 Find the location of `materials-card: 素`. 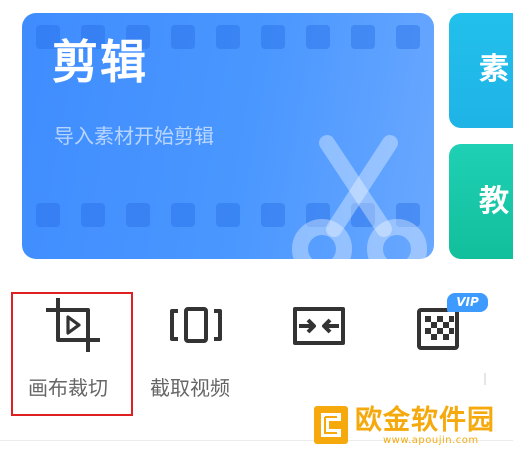

materials-card: 素 is located at coordinates (481, 70).